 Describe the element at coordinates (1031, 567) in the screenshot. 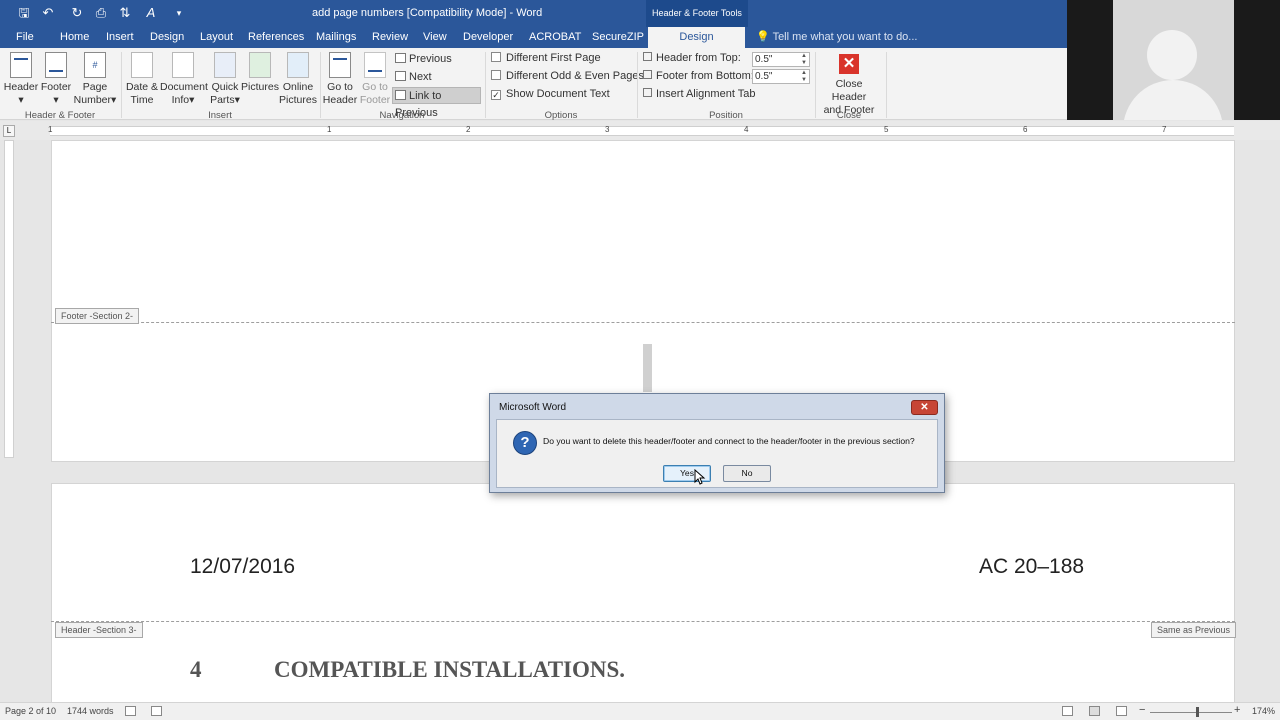

I see `header-ac-number-text: AC 20–188` at that location.